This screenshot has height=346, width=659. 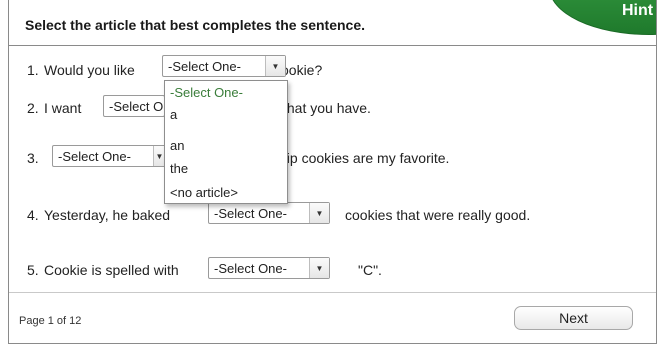 I want to click on header-divider, so click(x=332, y=45).